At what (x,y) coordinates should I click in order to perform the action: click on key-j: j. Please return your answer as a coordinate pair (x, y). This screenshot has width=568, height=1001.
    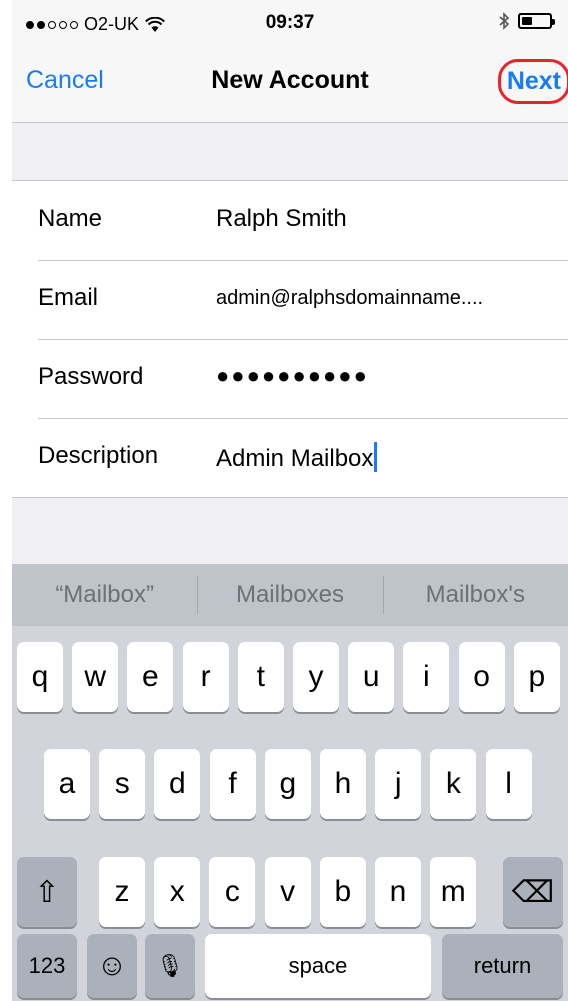
    Looking at the image, I should click on (398, 784).